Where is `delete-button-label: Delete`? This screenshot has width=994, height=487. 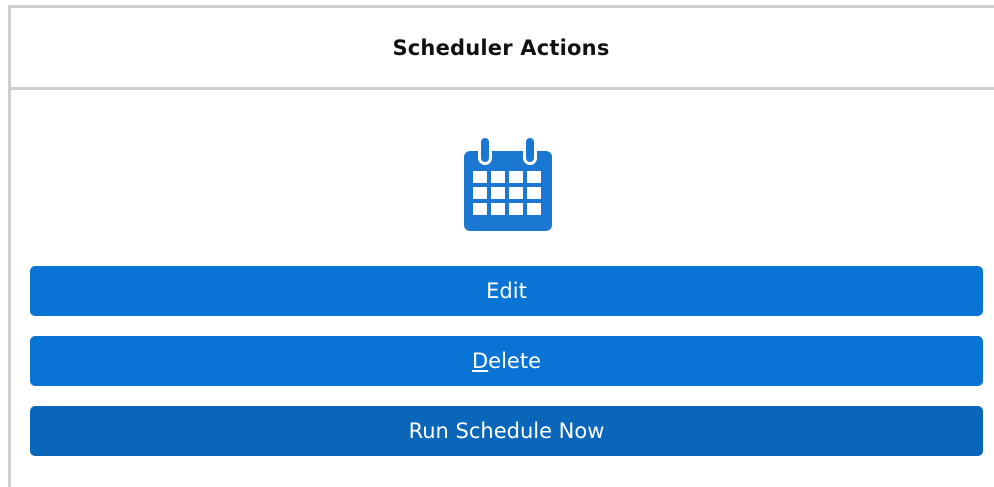
delete-button-label: Delete is located at coordinates (506, 361).